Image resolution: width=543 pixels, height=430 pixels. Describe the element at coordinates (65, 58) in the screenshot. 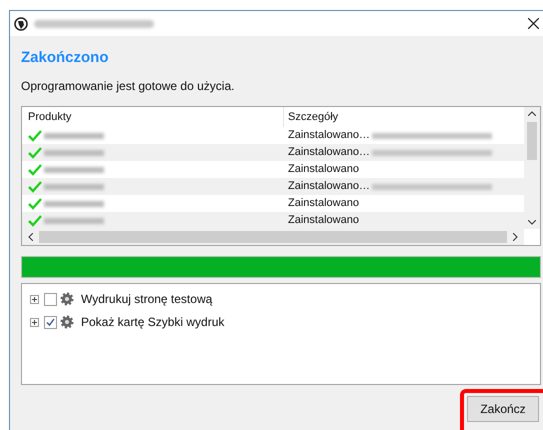

I see `dialog-heading: Zakończono` at that location.